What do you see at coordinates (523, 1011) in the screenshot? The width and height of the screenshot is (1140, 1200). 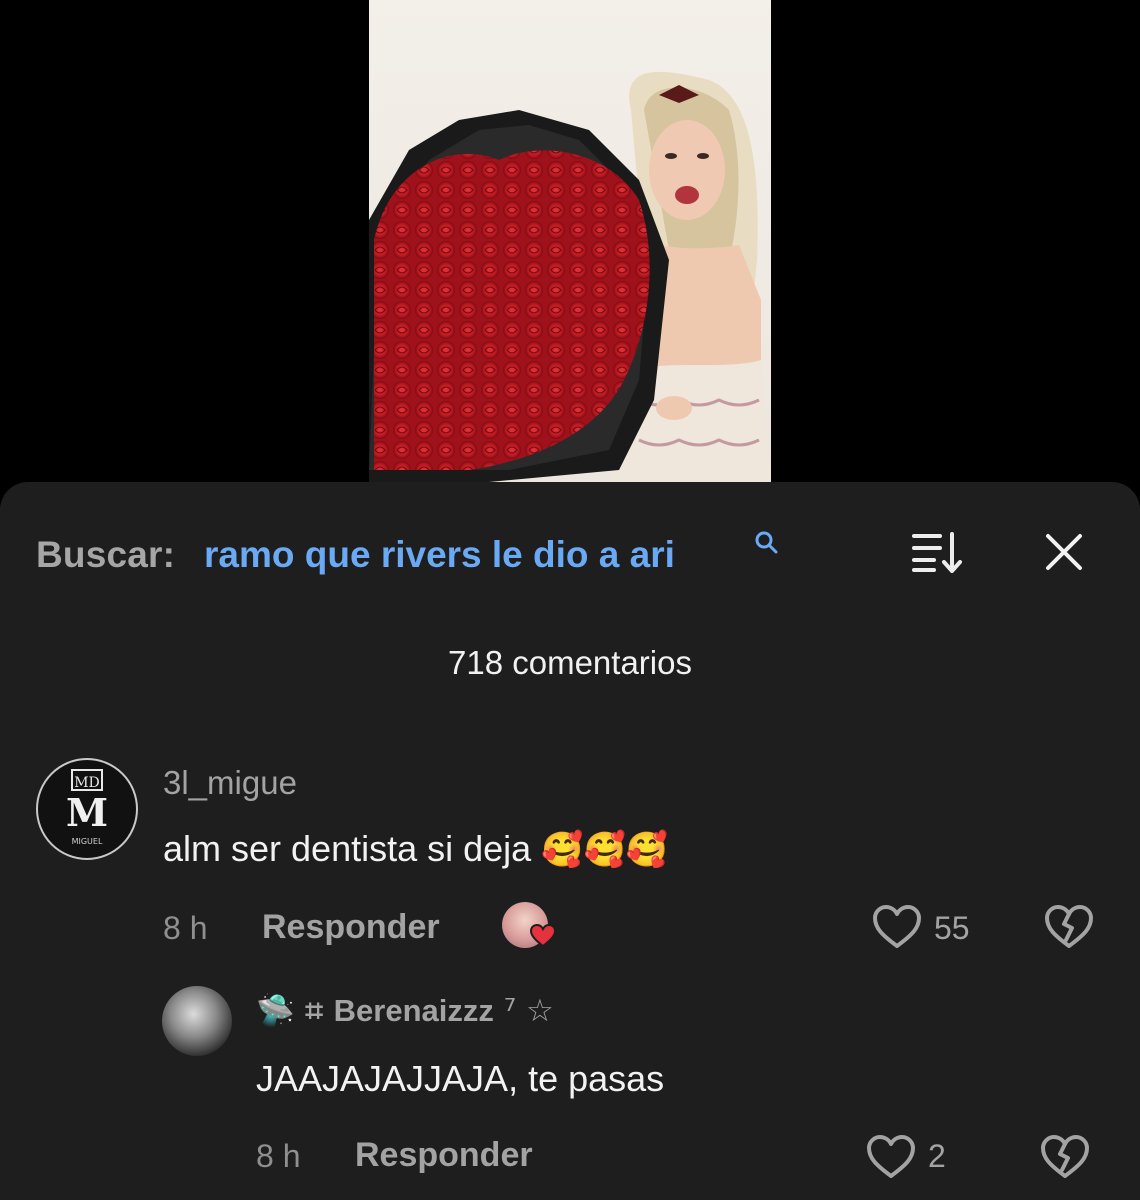 I see `username-suffix: ⁷ ☆` at bounding box center [523, 1011].